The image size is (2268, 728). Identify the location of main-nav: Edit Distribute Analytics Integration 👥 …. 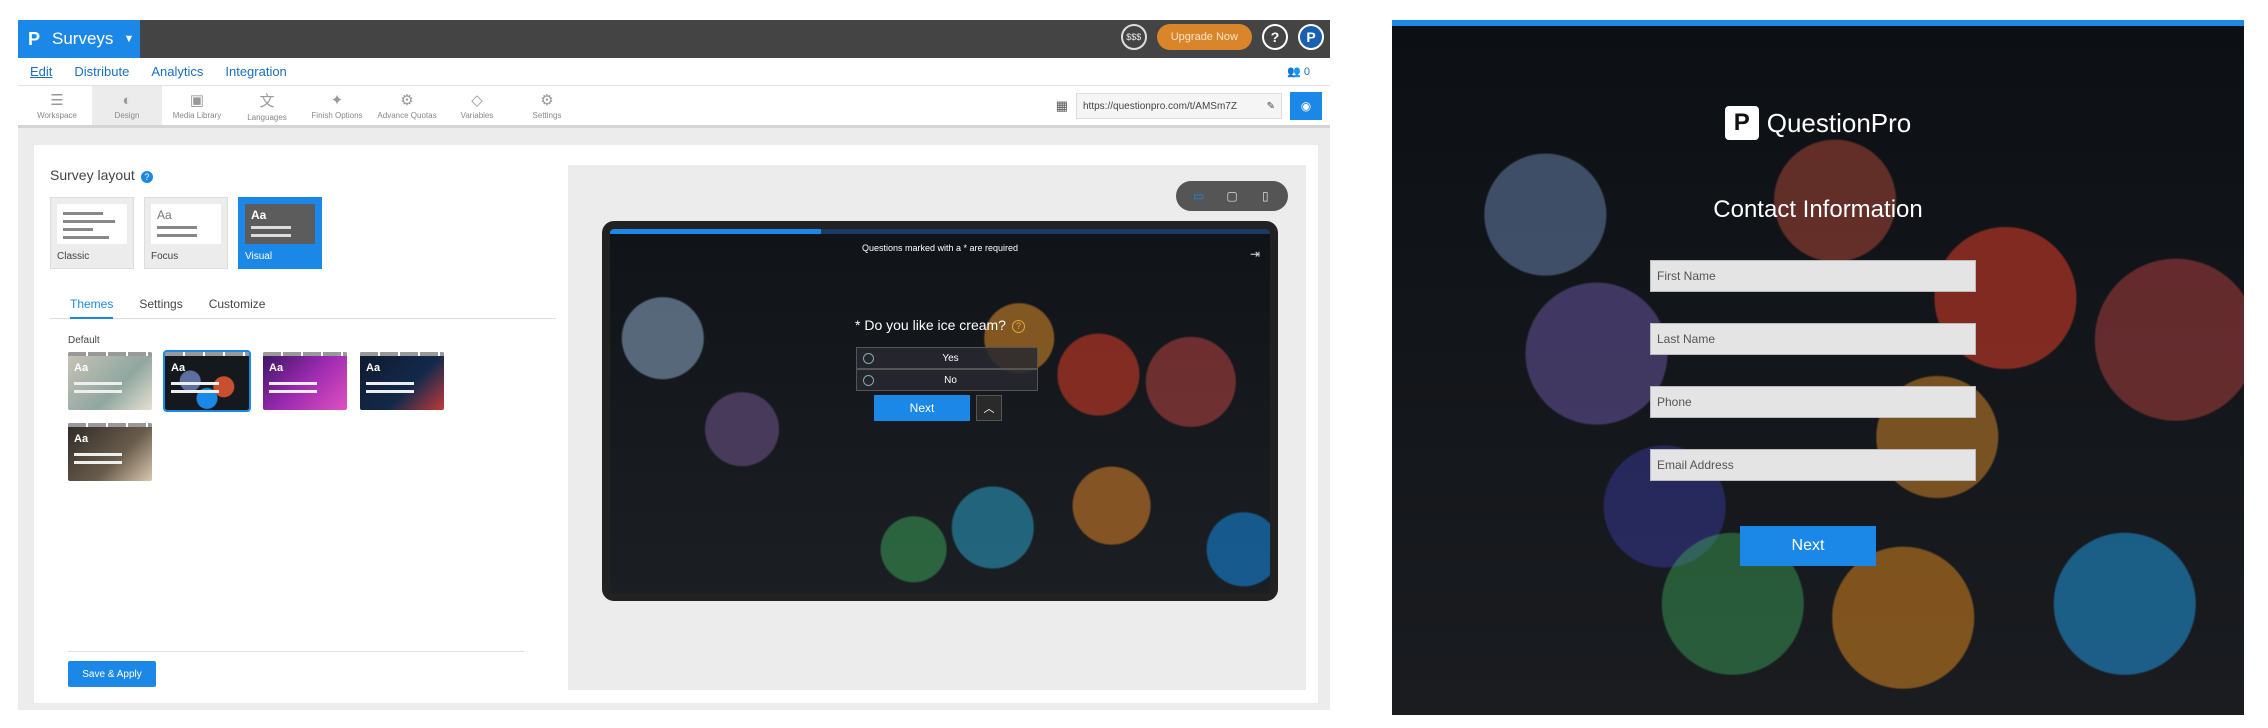
(674, 72).